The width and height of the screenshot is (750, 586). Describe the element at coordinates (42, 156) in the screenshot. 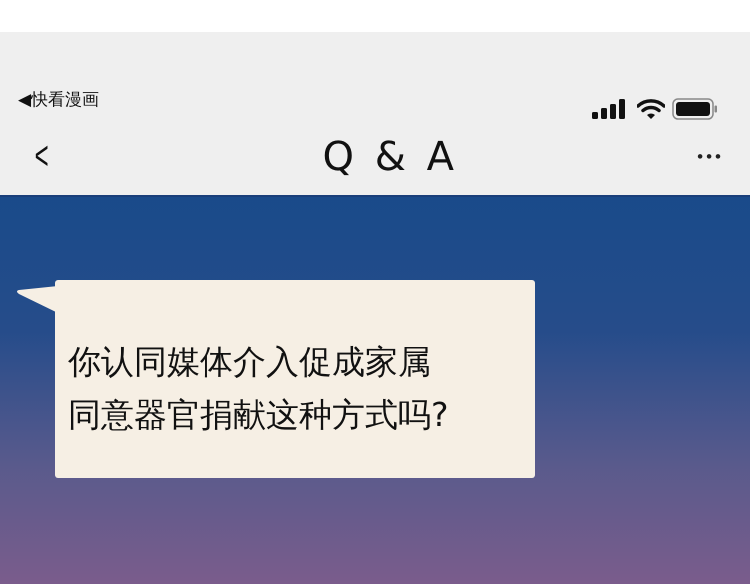

I see `back-button: <` at that location.